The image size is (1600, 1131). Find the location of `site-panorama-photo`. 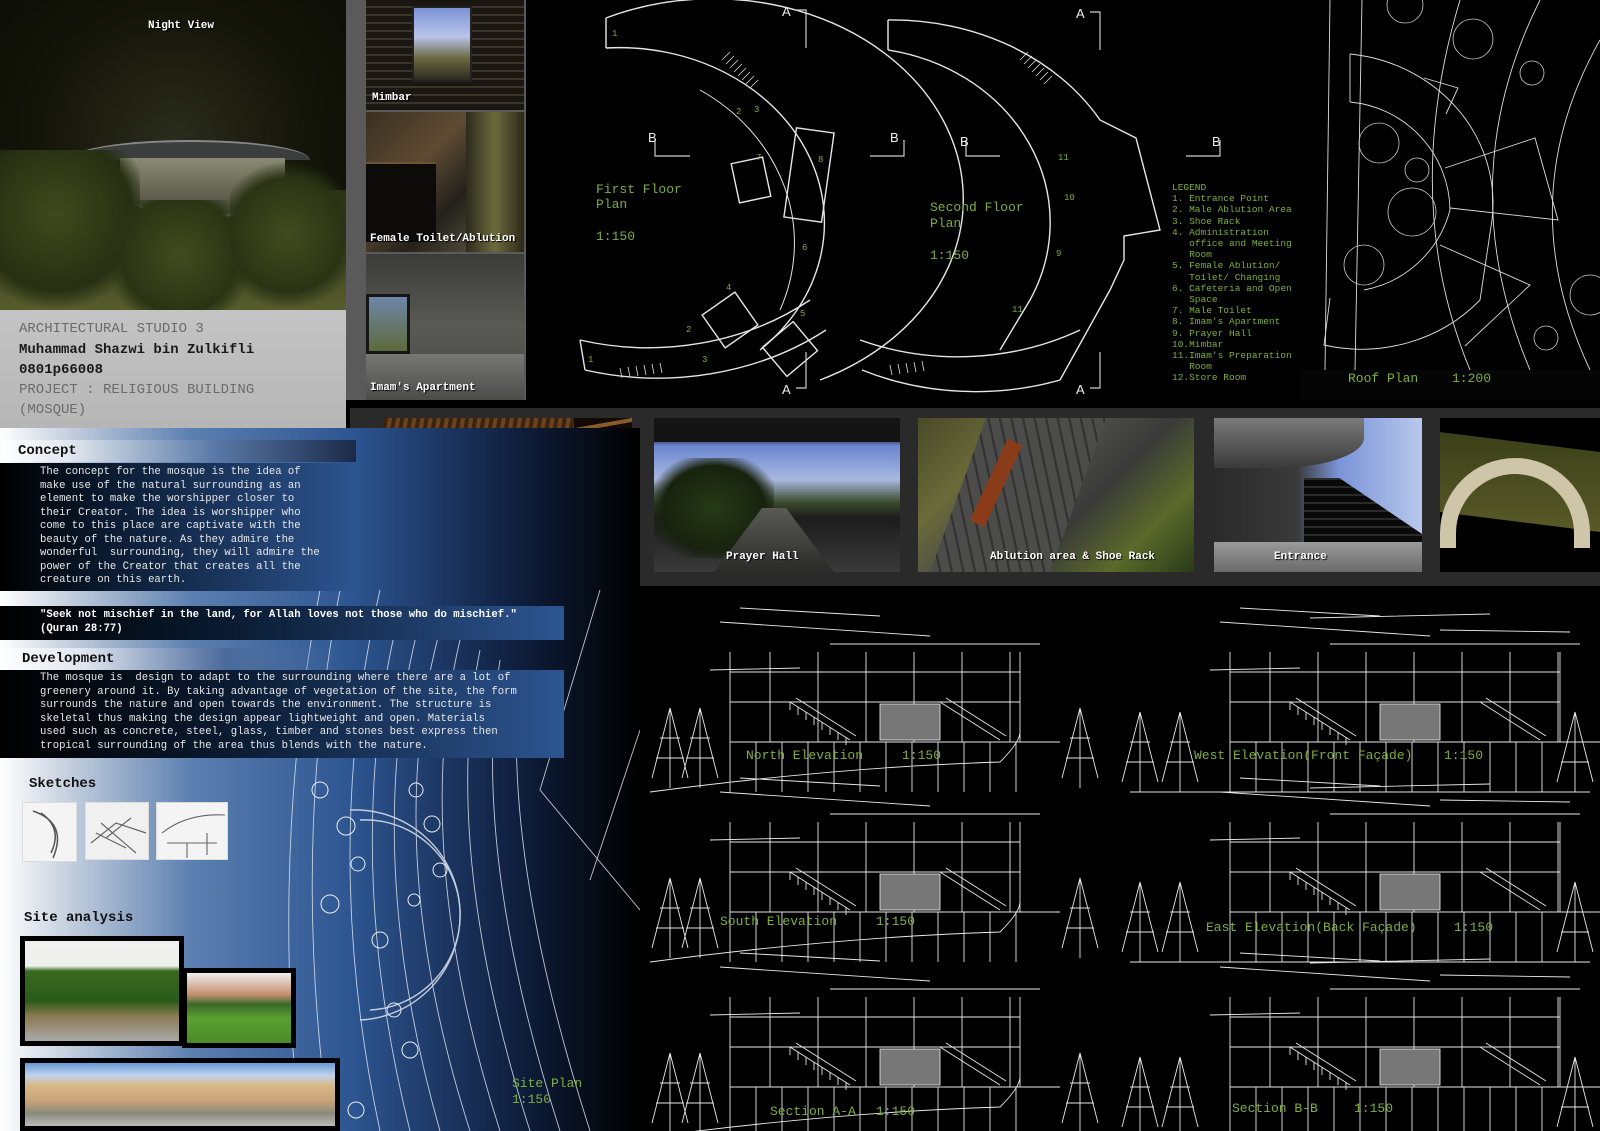

site-panorama-photo is located at coordinates (180, 1094).